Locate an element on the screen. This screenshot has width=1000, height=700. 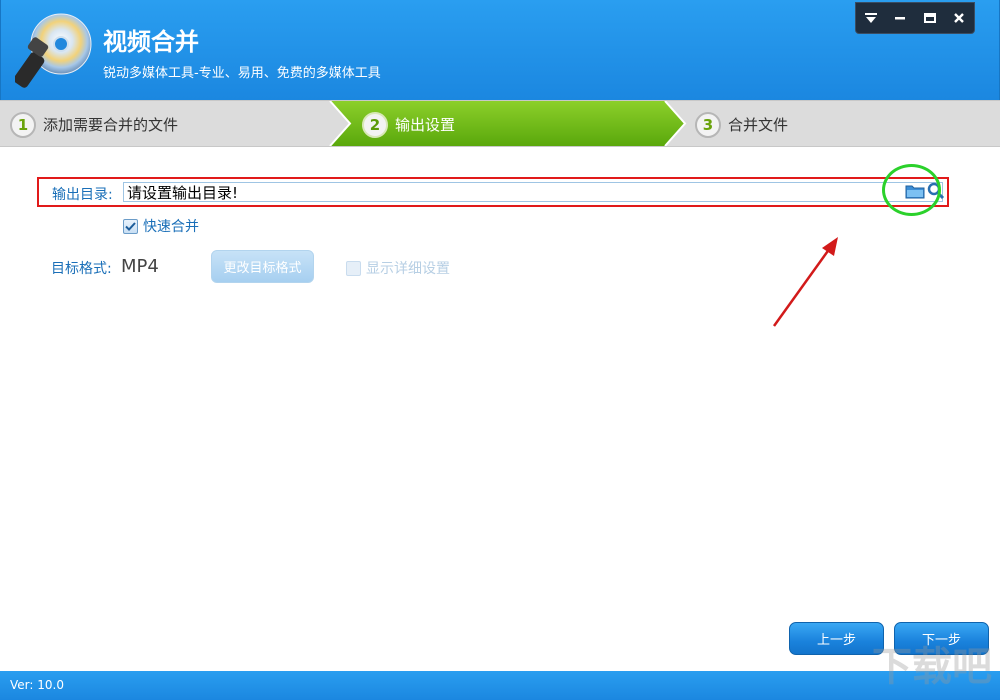
version-label: Ver: 10.0 is located at coordinates (37, 685).